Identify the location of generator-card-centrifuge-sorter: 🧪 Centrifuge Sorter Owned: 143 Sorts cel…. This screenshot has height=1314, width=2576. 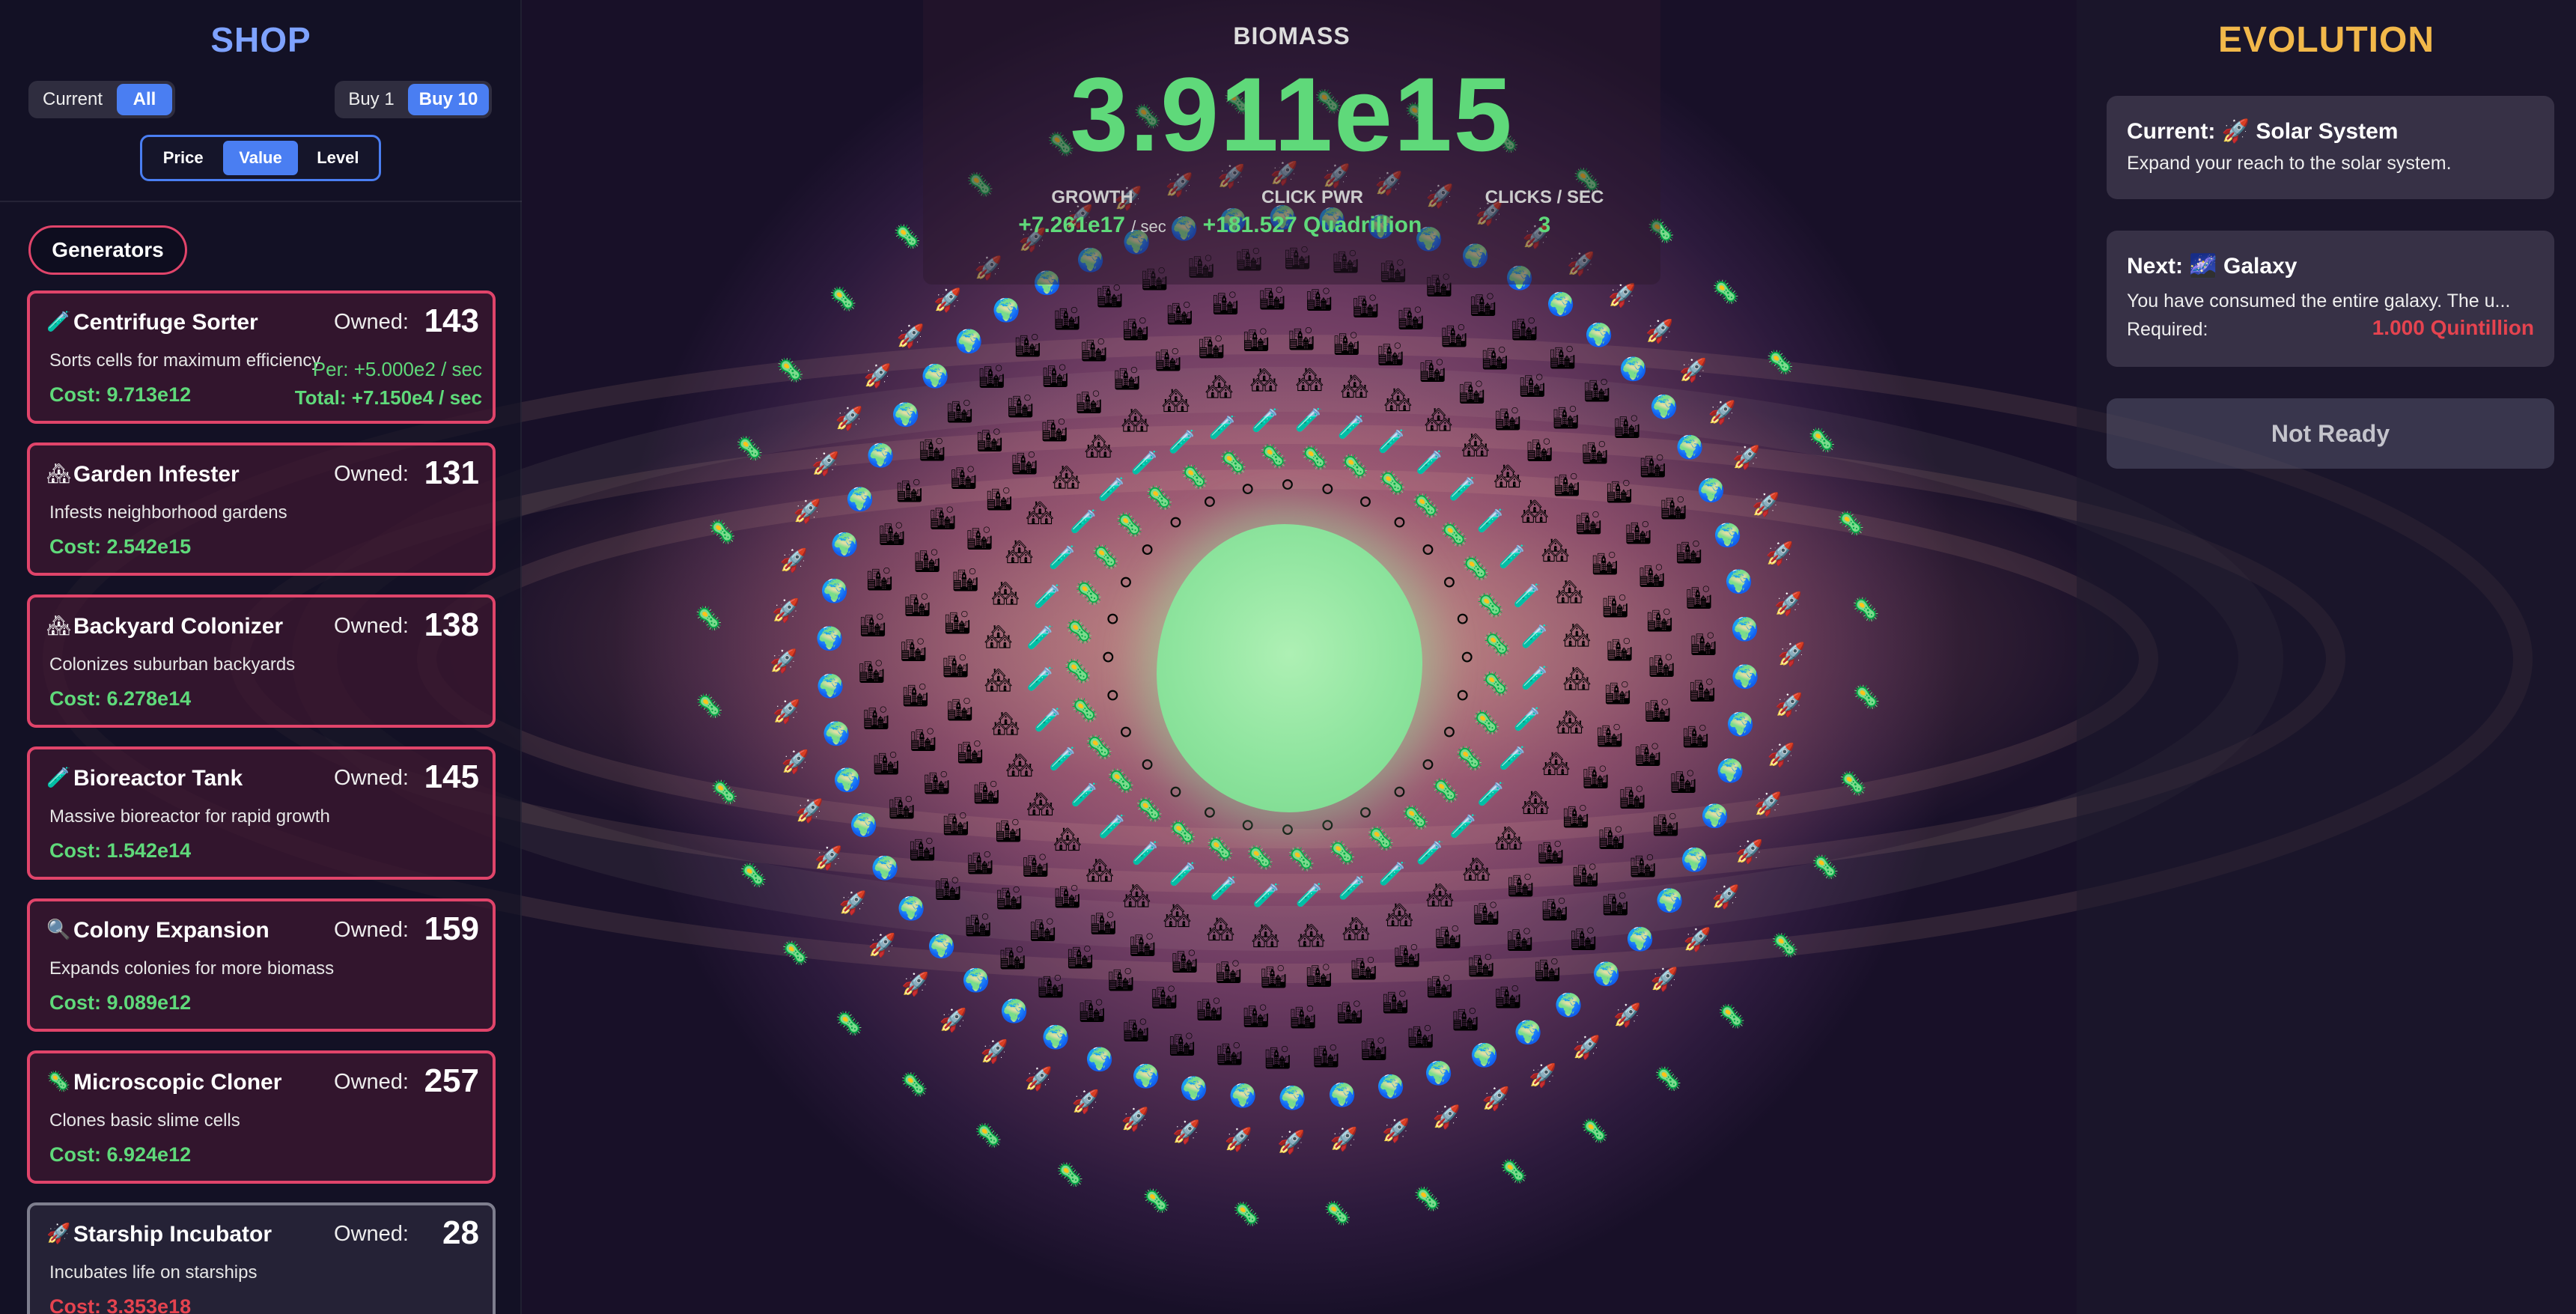
(261, 357).